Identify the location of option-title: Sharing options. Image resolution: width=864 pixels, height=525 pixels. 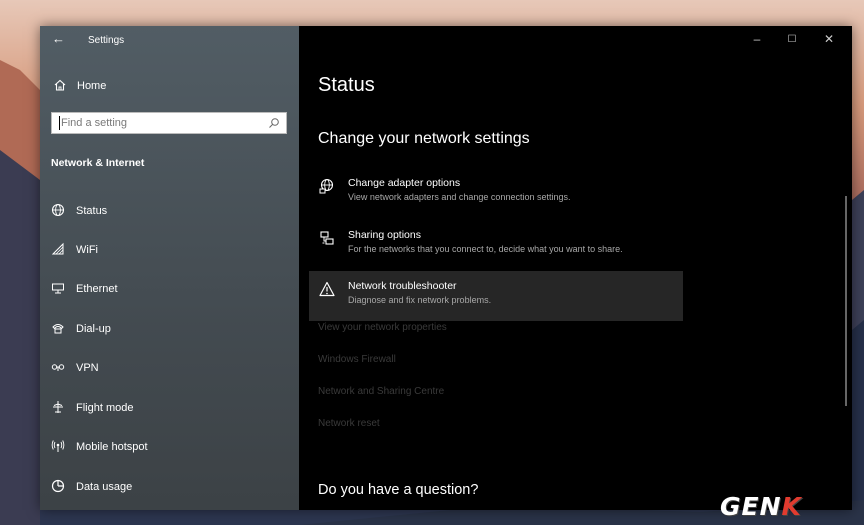
(384, 235).